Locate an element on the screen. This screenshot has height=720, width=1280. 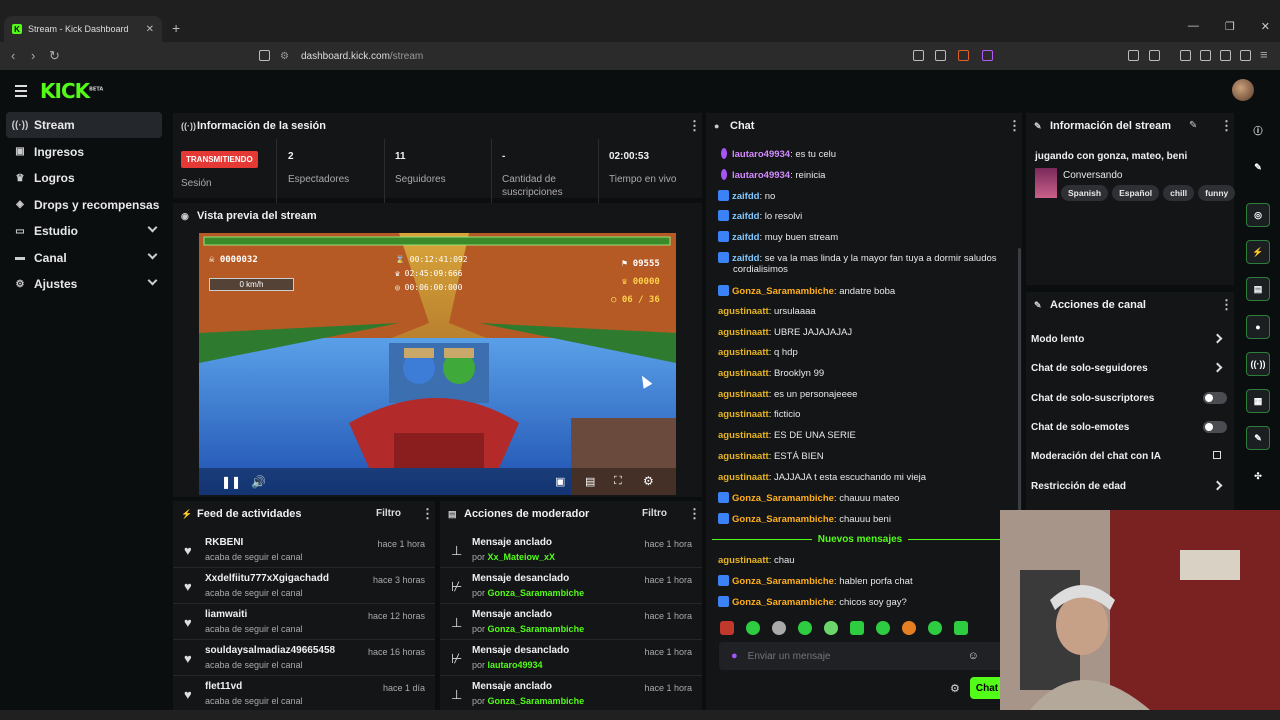
tag: Español is located at coordinates (1136, 193).